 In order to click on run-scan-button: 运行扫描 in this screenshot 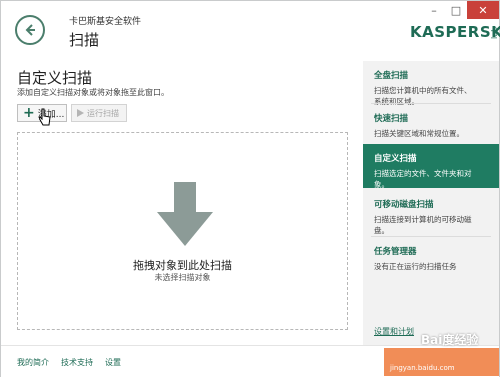, I will do `click(99, 113)`.